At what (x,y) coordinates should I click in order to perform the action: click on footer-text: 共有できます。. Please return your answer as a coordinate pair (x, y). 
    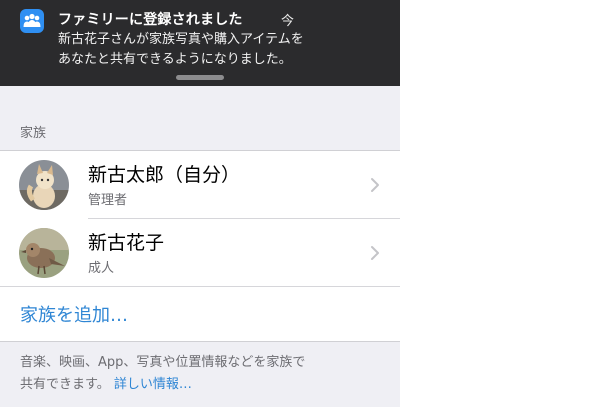
    Looking at the image, I should click on (65, 384).